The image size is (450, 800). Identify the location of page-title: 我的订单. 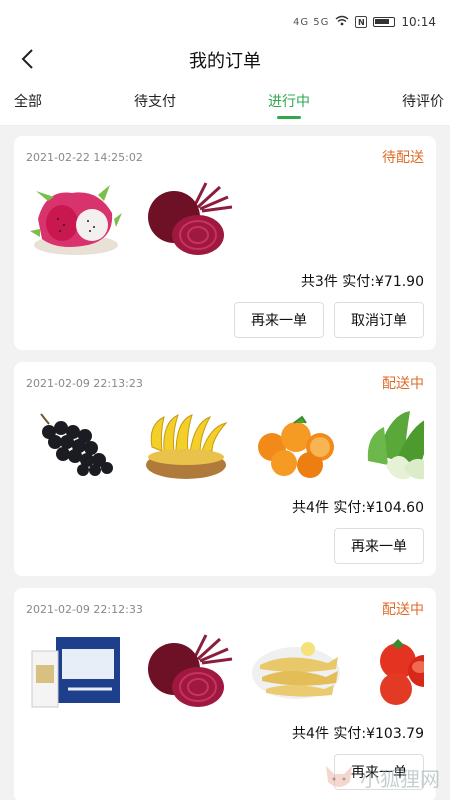
(225, 61).